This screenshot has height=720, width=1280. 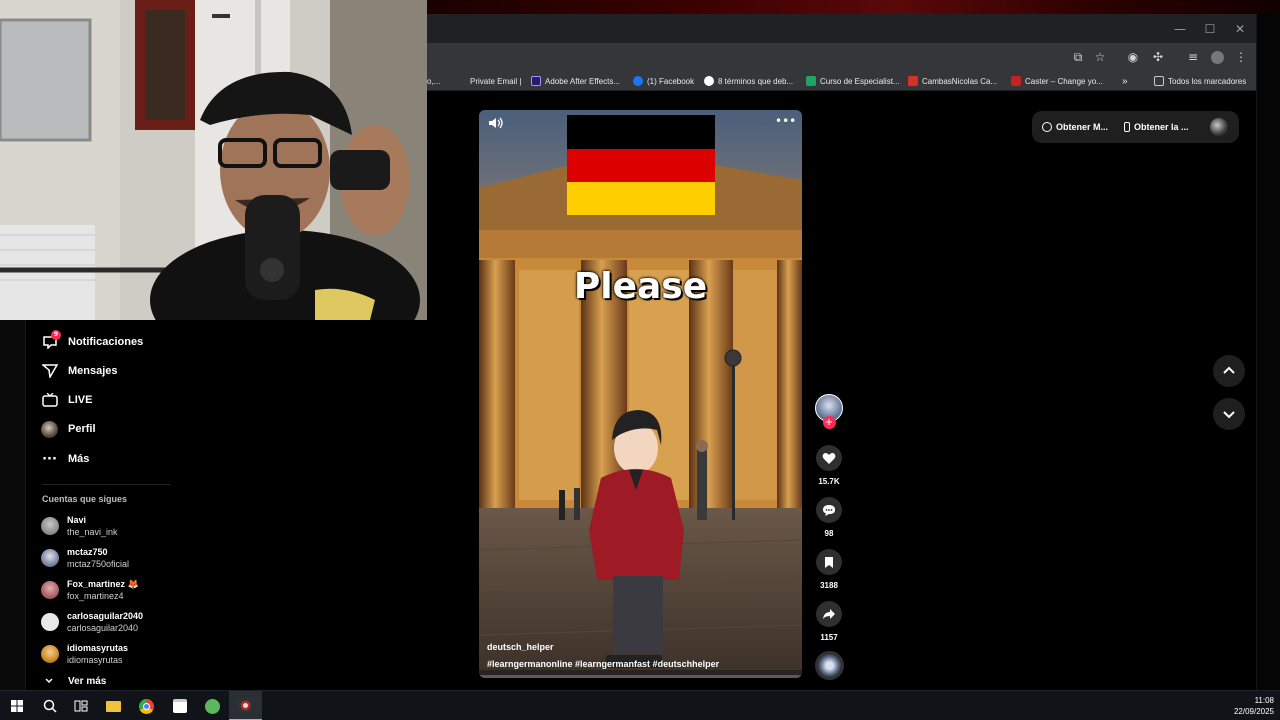 I want to click on taskbar-chrome, so click(x=146, y=705).